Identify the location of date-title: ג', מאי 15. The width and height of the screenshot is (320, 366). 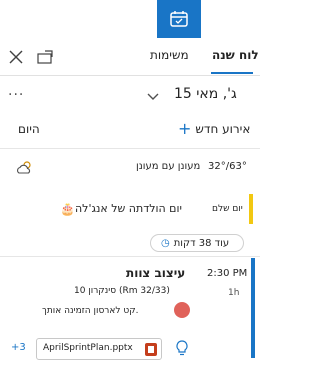
(205, 94).